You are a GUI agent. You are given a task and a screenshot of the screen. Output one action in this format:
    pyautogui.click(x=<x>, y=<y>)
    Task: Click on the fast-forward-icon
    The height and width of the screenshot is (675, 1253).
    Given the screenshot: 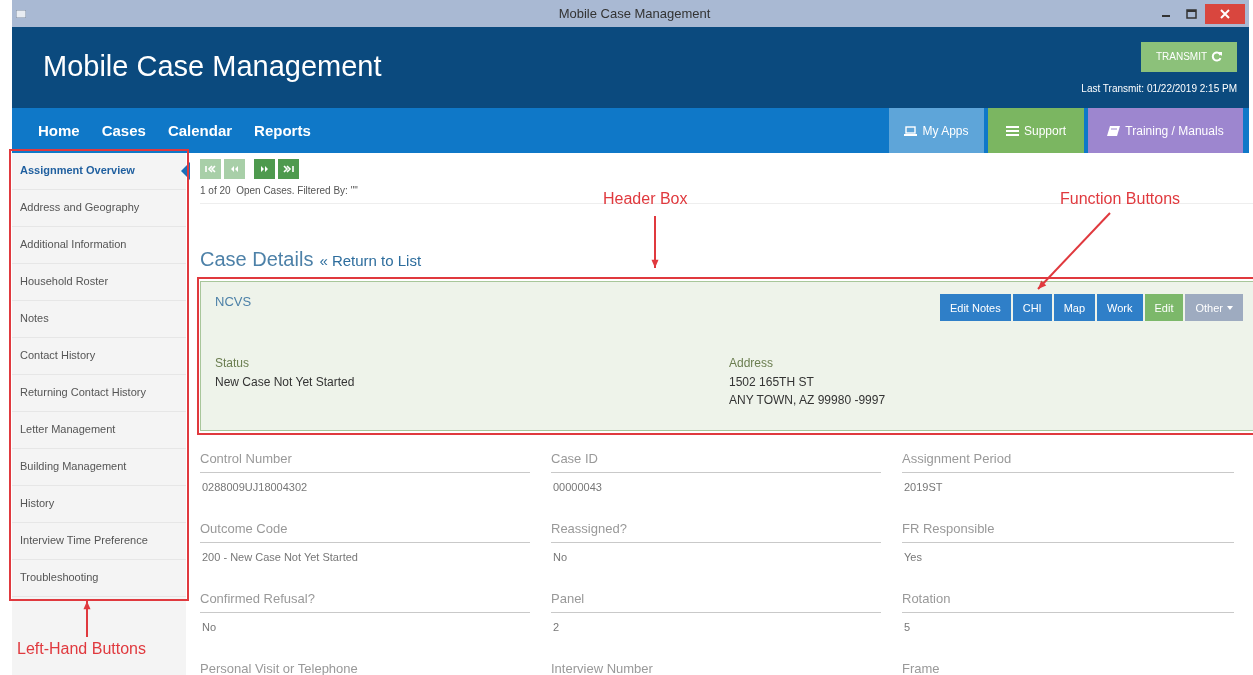 What is the action you would take?
    pyautogui.click(x=264, y=169)
    